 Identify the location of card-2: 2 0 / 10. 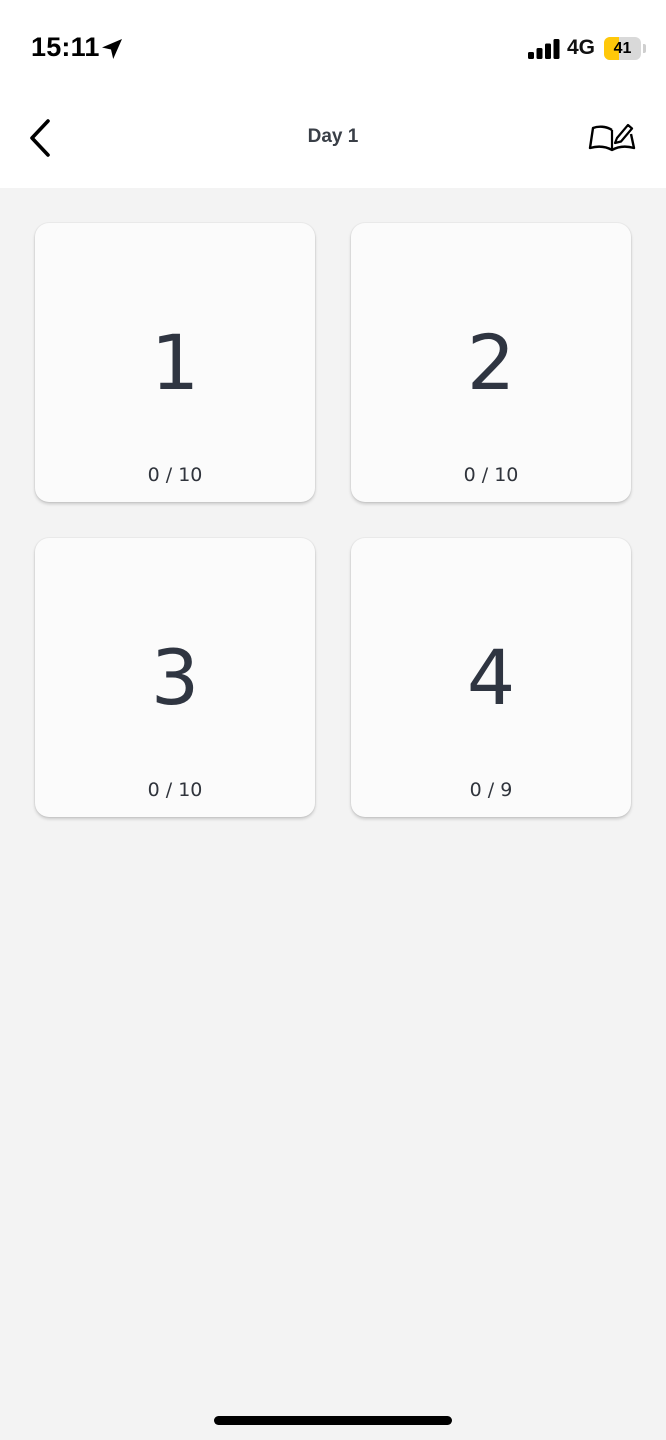
(491, 362).